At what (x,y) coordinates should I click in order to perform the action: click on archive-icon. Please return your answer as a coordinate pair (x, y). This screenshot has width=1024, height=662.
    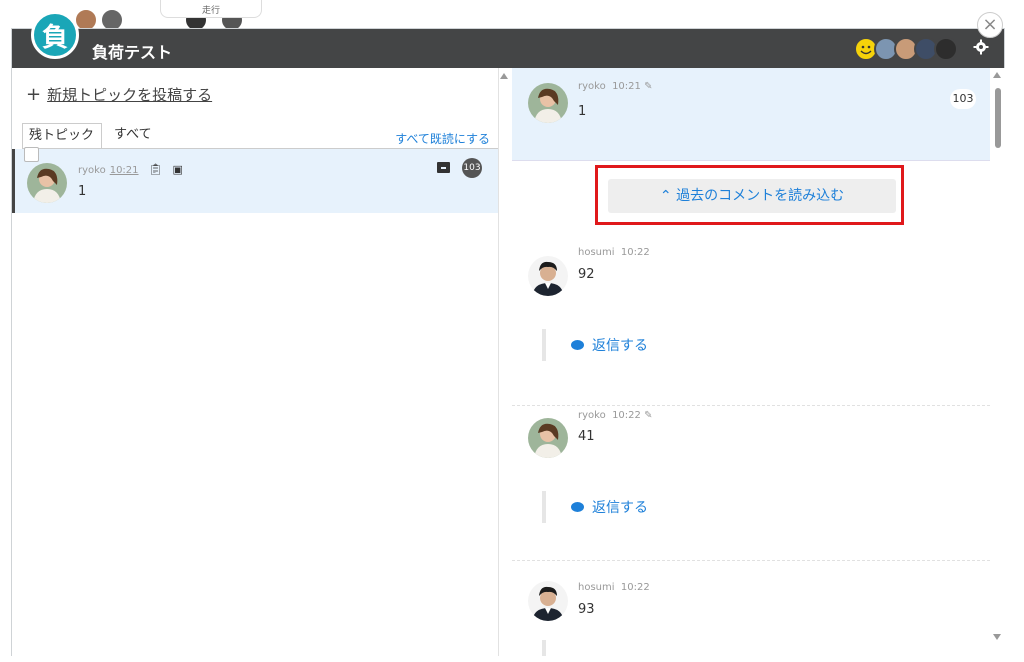
    Looking at the image, I should click on (443, 167).